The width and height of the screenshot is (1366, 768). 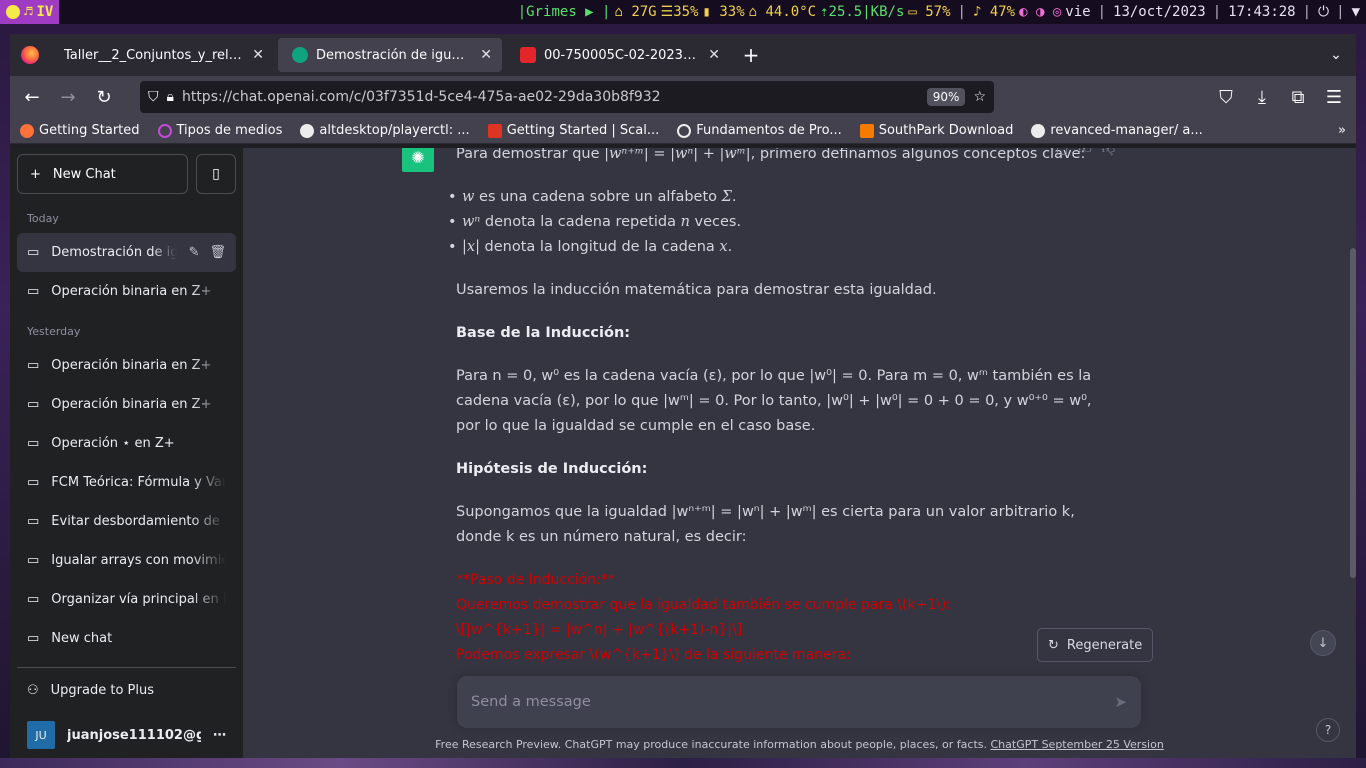 I want to click on lock-icon: 🔒︎, so click(x=170, y=97).